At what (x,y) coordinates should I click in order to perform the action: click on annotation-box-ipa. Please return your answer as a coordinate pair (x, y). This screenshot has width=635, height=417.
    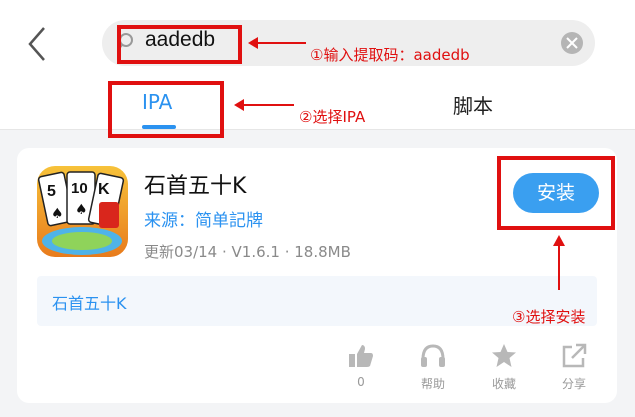
    Looking at the image, I should click on (166, 109).